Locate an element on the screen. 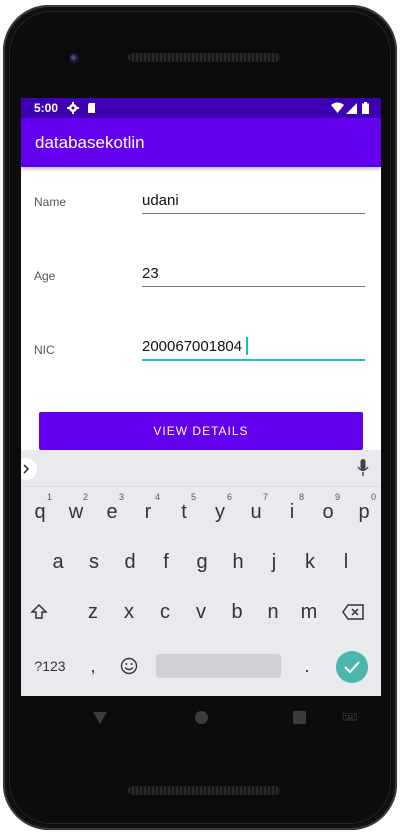 The image size is (402, 835). age-field is located at coordinates (253, 274).